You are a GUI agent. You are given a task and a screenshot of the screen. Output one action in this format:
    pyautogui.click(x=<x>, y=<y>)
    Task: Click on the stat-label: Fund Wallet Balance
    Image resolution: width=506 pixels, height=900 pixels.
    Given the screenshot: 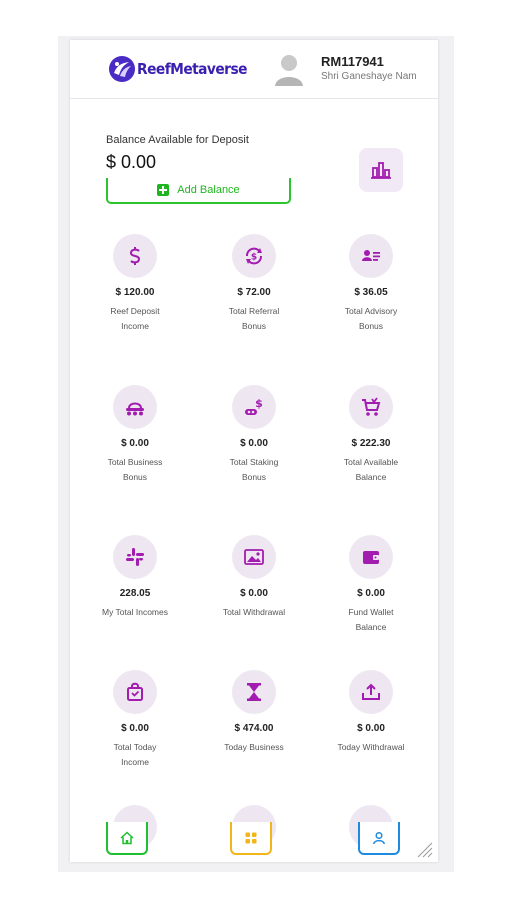 What is the action you would take?
    pyautogui.click(x=371, y=619)
    